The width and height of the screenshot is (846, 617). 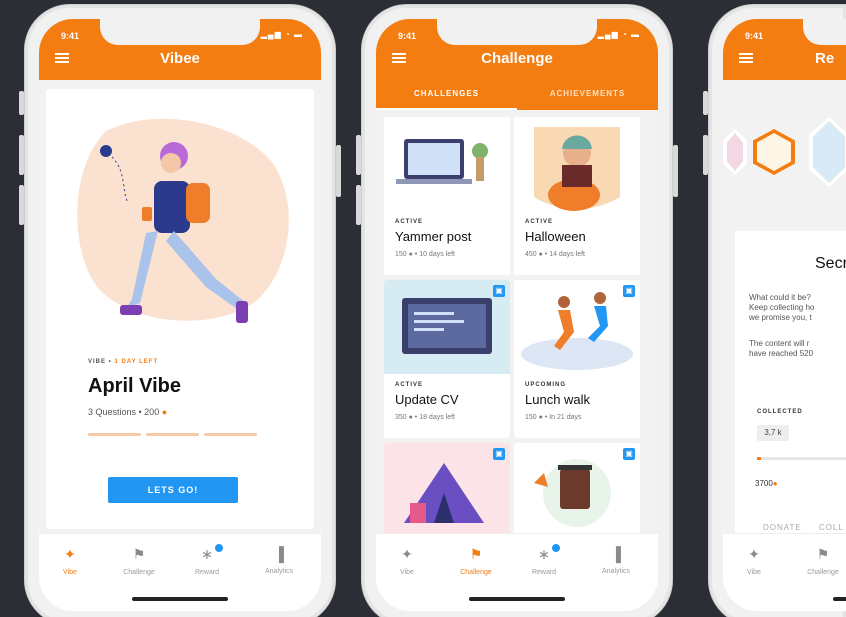 I want to click on card-info: 150 ● • 10 days left, so click(x=425, y=254).